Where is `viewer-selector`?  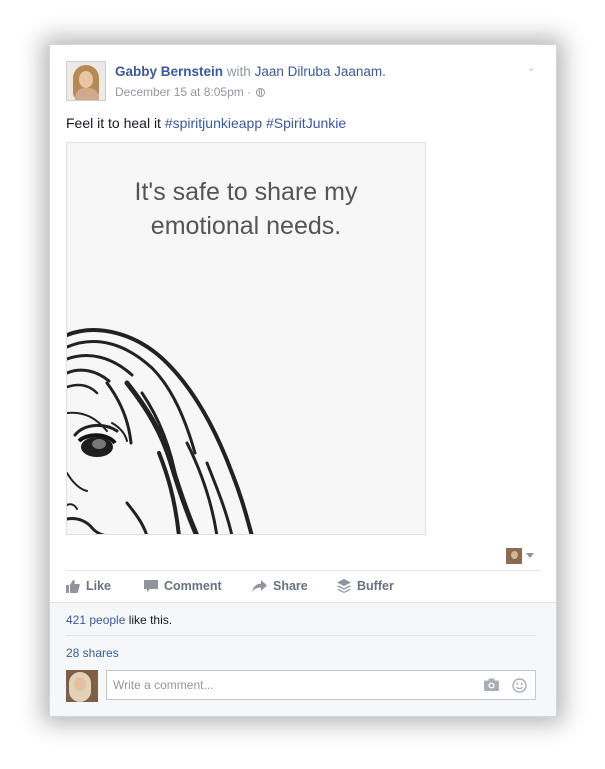
viewer-selector is located at coordinates (523, 556).